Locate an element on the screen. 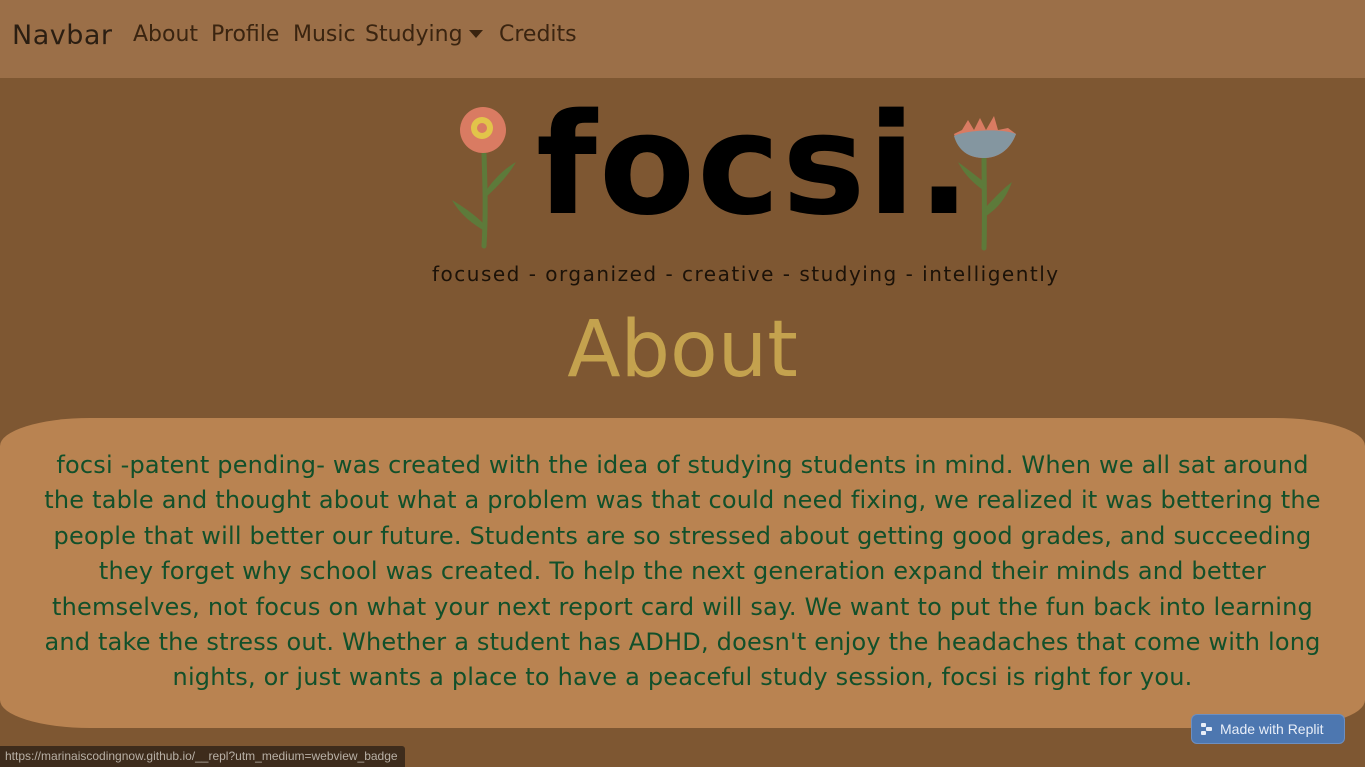 This screenshot has width=1365, height=767. made-with-replit-badge: Made with Replit is located at coordinates (1268, 729).